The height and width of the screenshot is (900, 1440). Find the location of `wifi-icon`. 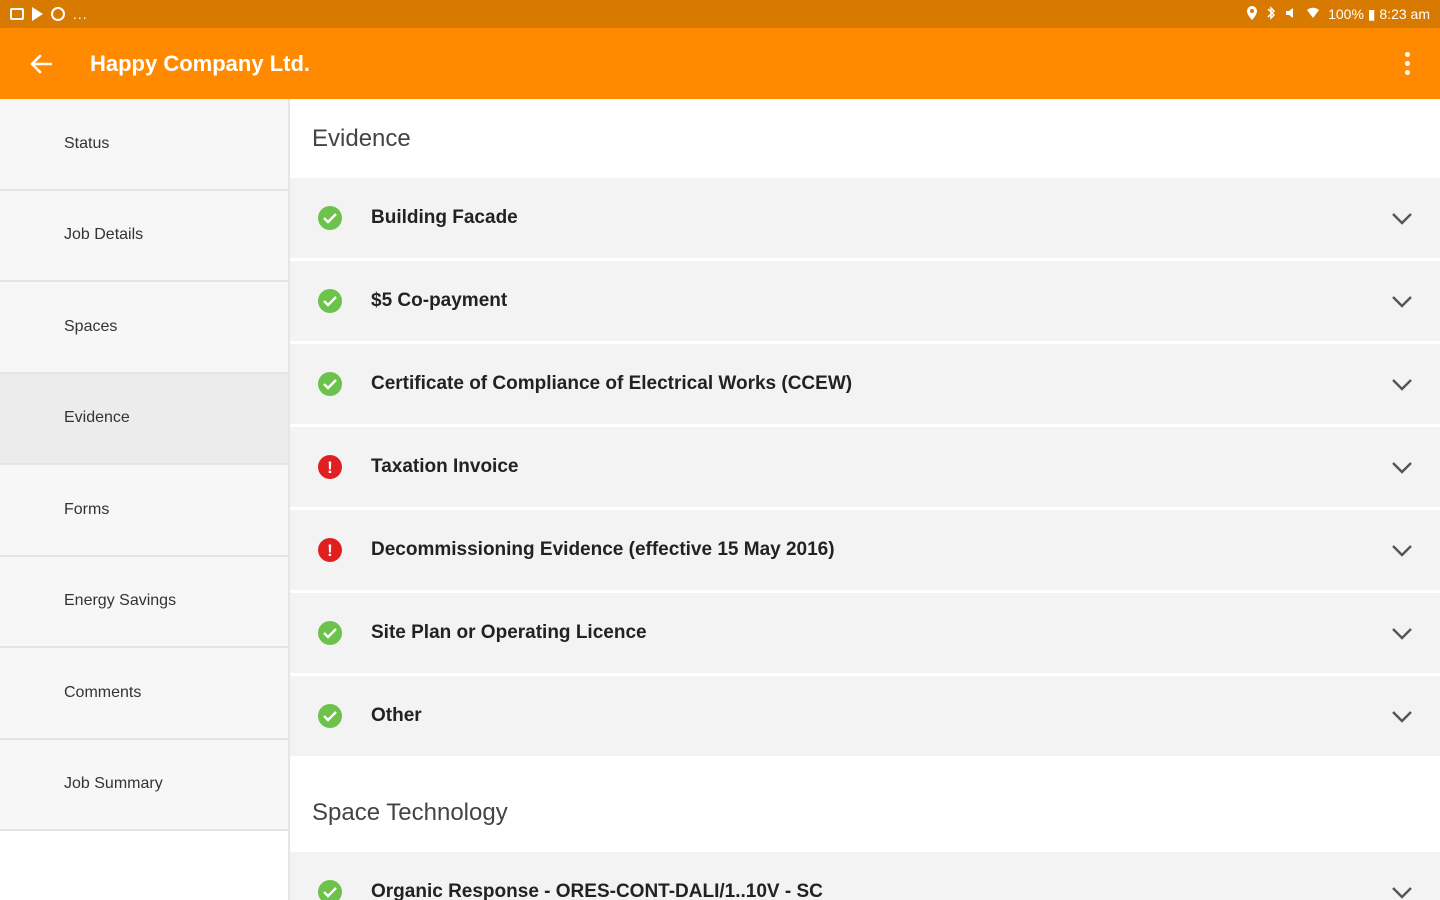

wifi-icon is located at coordinates (1313, 14).